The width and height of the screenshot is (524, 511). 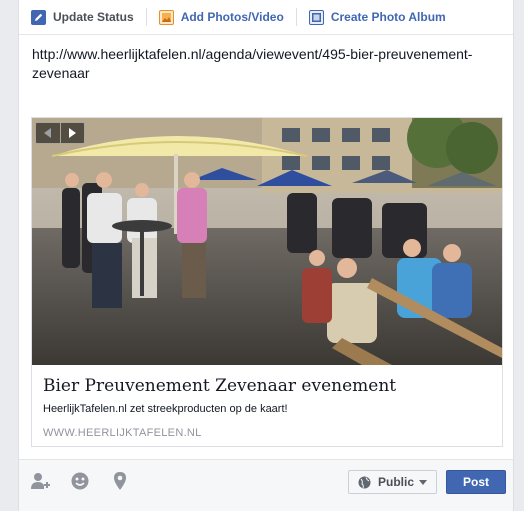 I want to click on globe-icon, so click(x=364, y=482).